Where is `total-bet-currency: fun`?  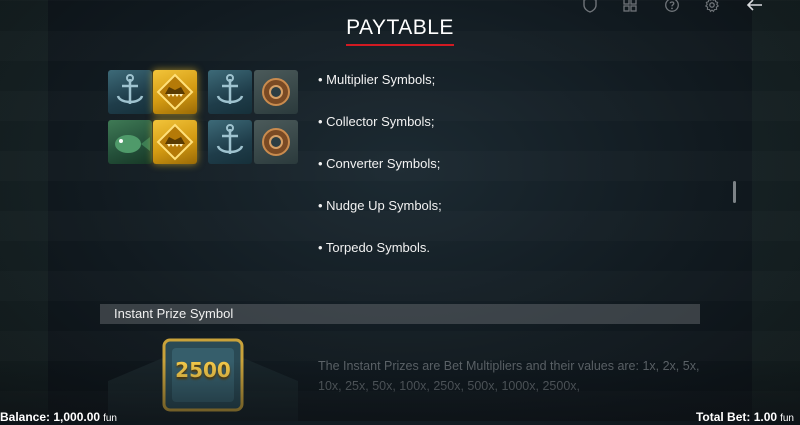 total-bet-currency: fun is located at coordinates (787, 418).